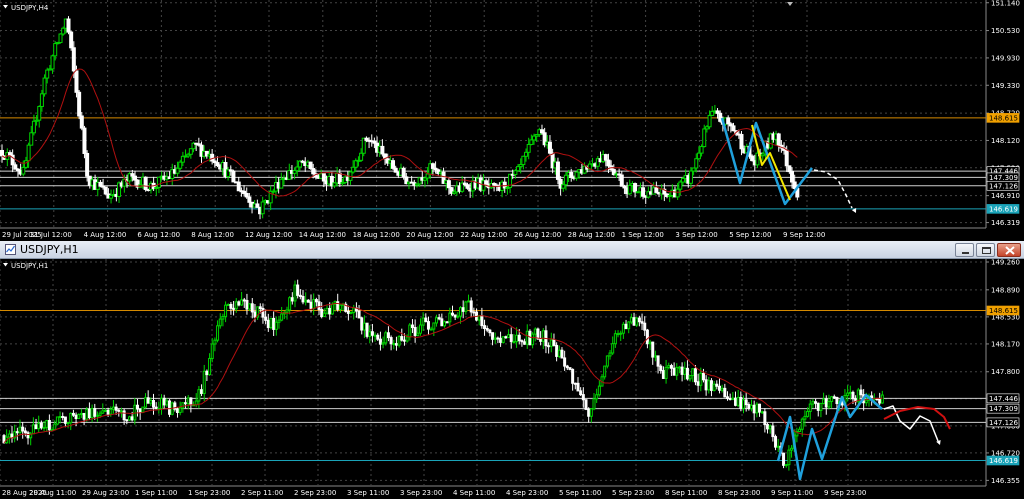  What do you see at coordinates (421, 493) in the screenshot?
I see `time-label: 3 Sep 23:00` at bounding box center [421, 493].